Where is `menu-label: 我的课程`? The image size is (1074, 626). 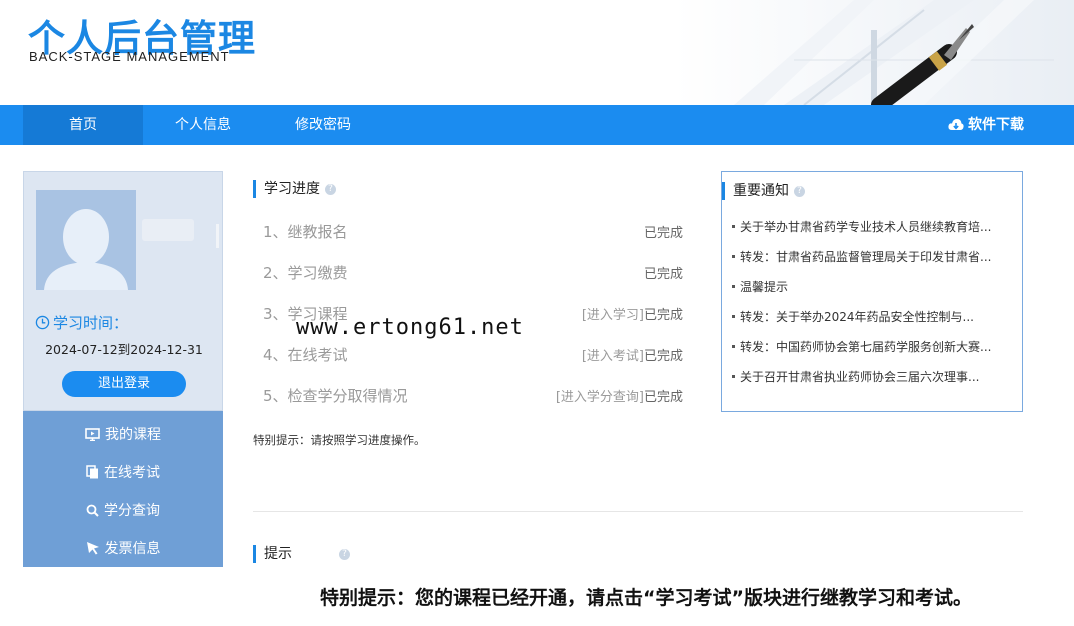 menu-label: 我的课程 is located at coordinates (133, 435).